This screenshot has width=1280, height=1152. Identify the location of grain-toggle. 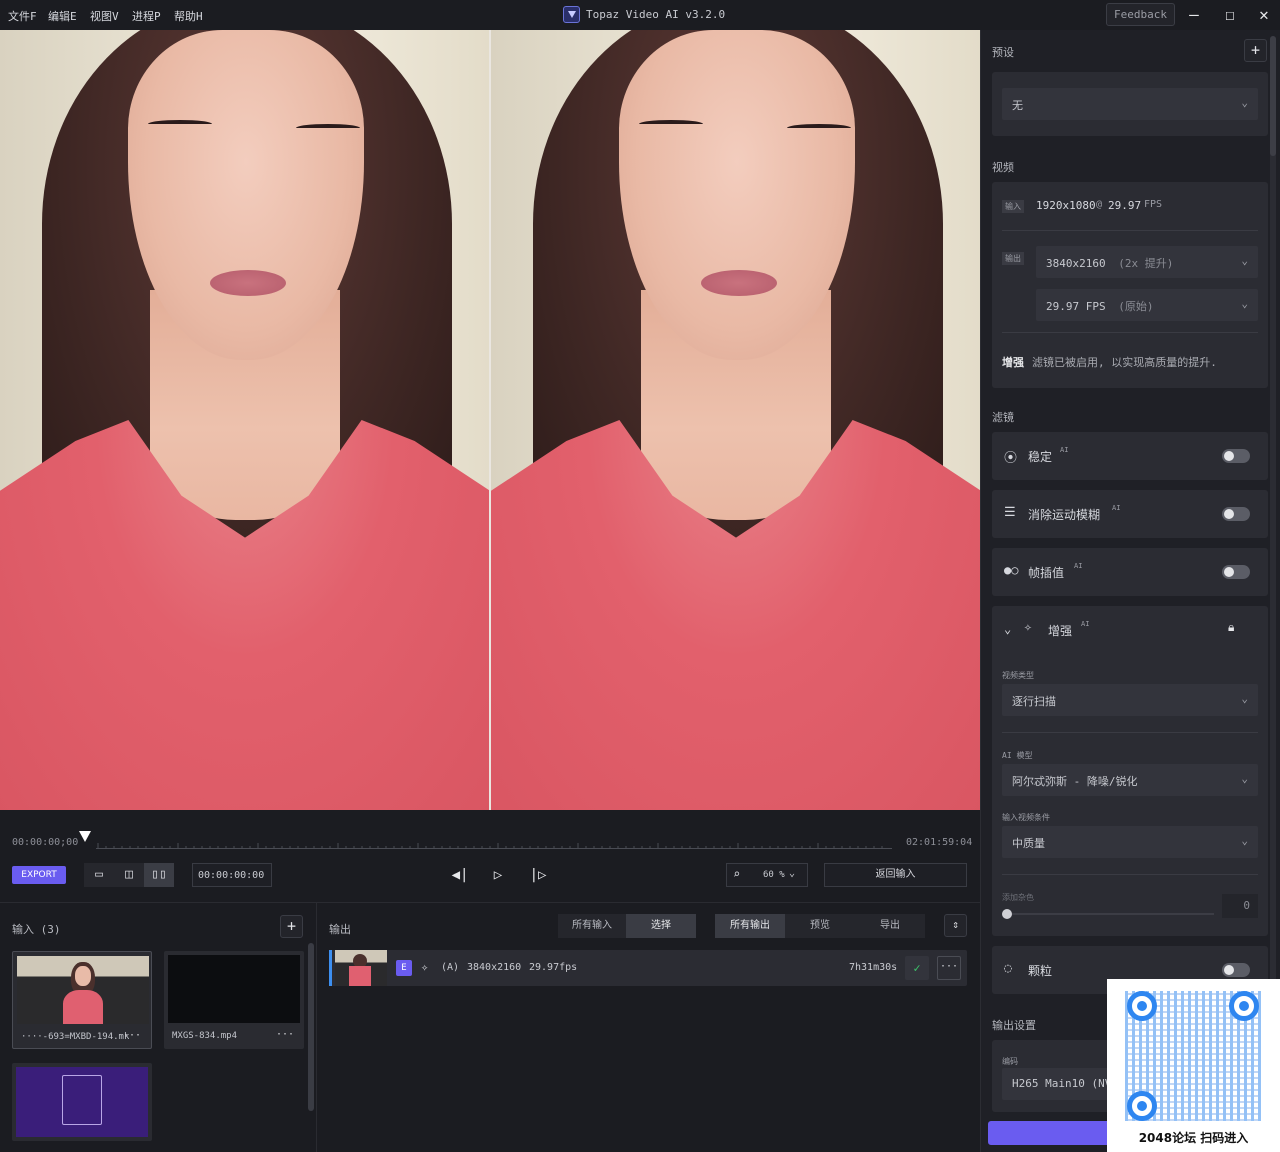
(1236, 970).